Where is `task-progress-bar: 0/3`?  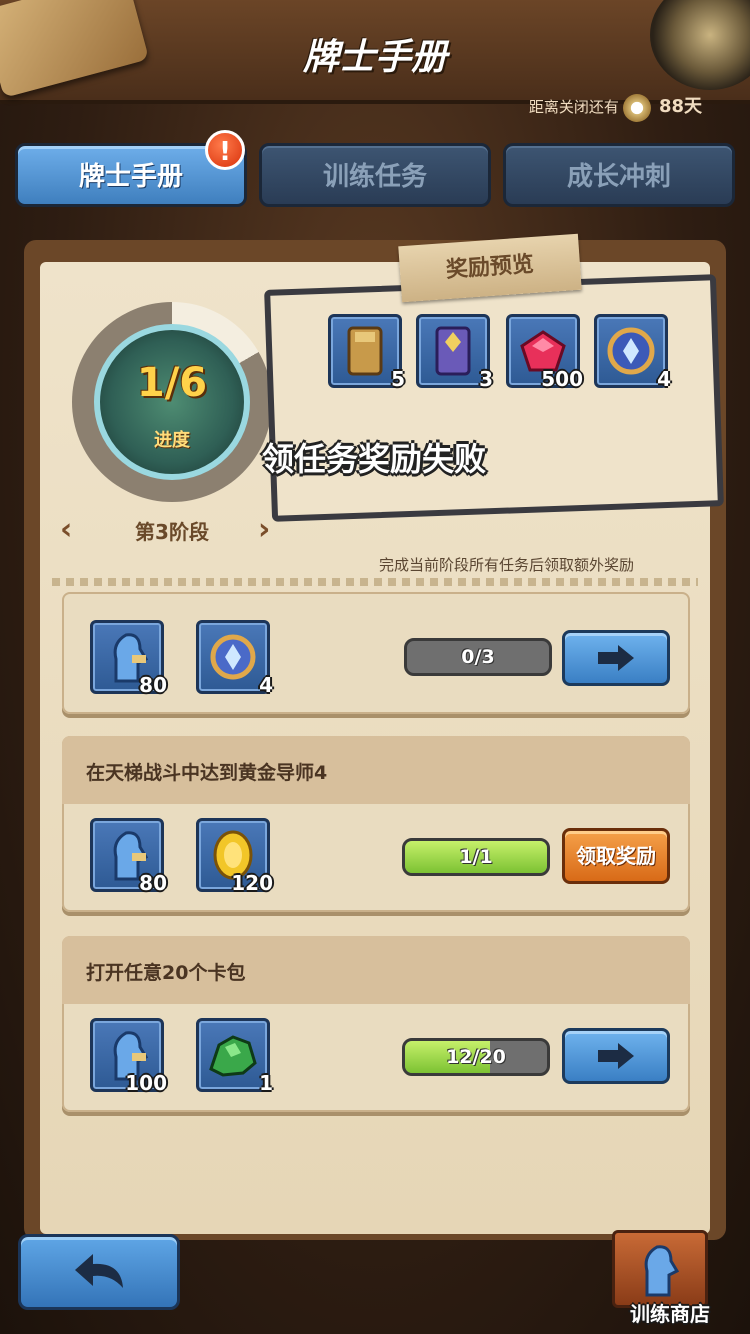
task-progress-bar: 0/3 is located at coordinates (478, 657).